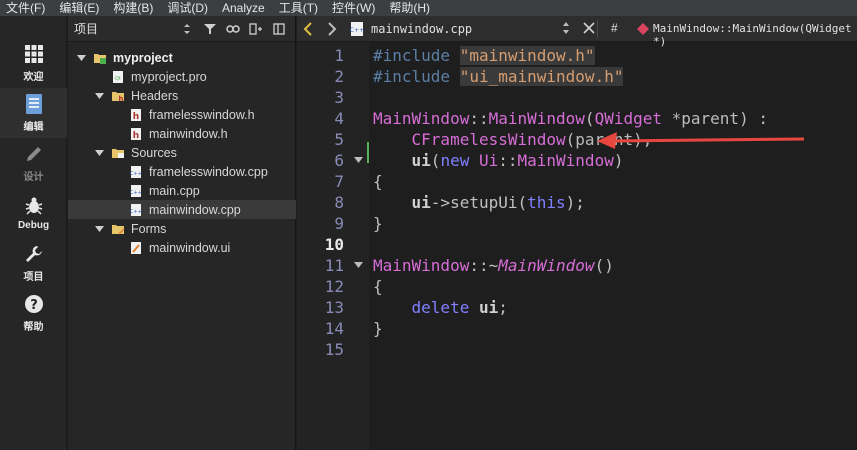 The height and width of the screenshot is (450, 857). I want to click on project-toolbar: 项目, so click(181, 29).